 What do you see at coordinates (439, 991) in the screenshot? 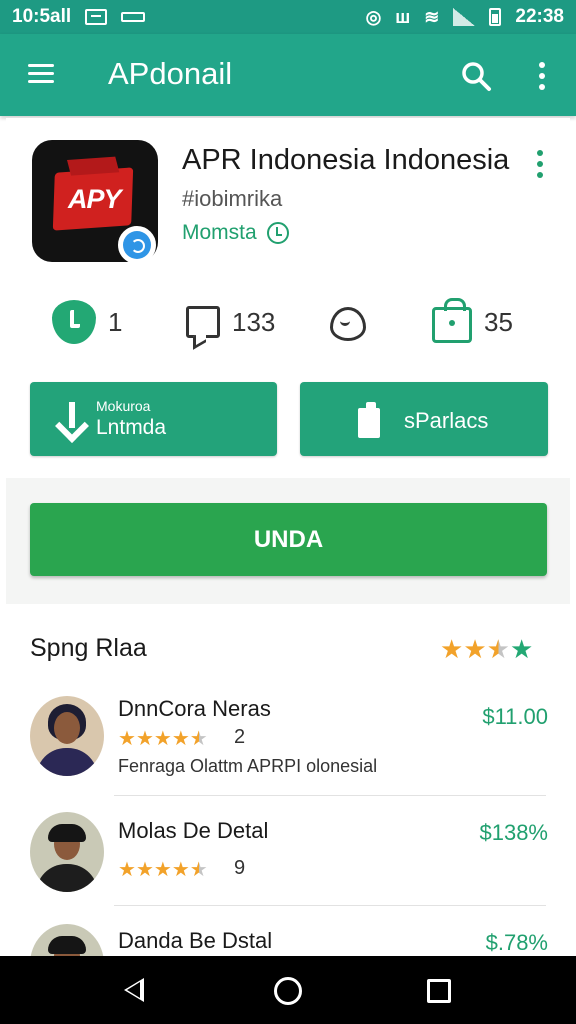
I see `recent-apps-icon` at bounding box center [439, 991].